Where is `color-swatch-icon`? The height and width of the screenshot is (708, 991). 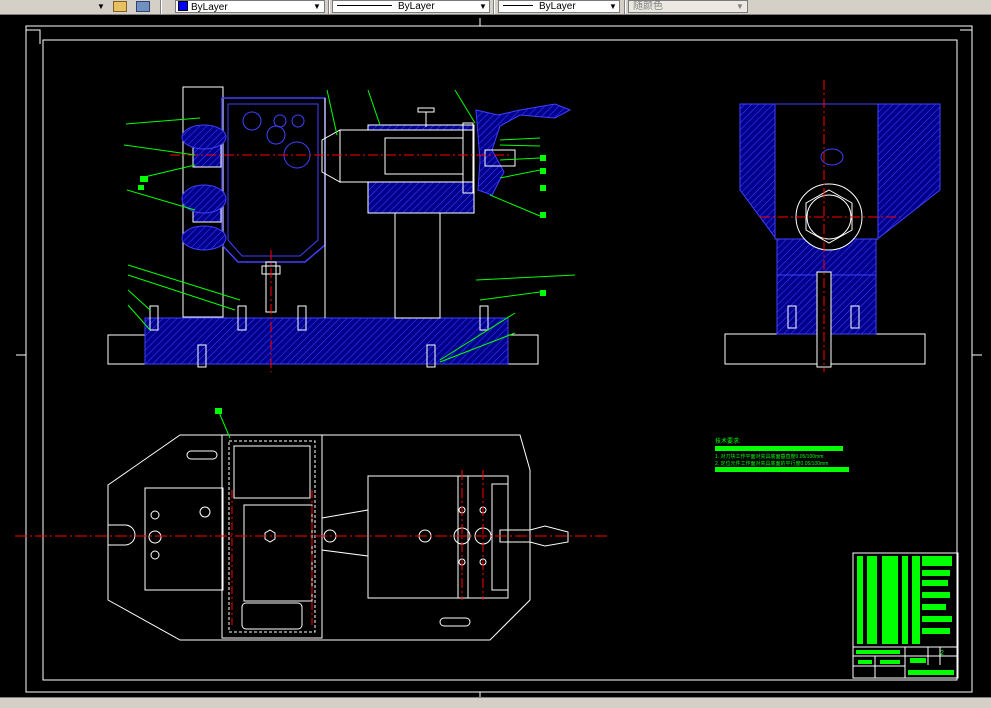 color-swatch-icon is located at coordinates (183, 6).